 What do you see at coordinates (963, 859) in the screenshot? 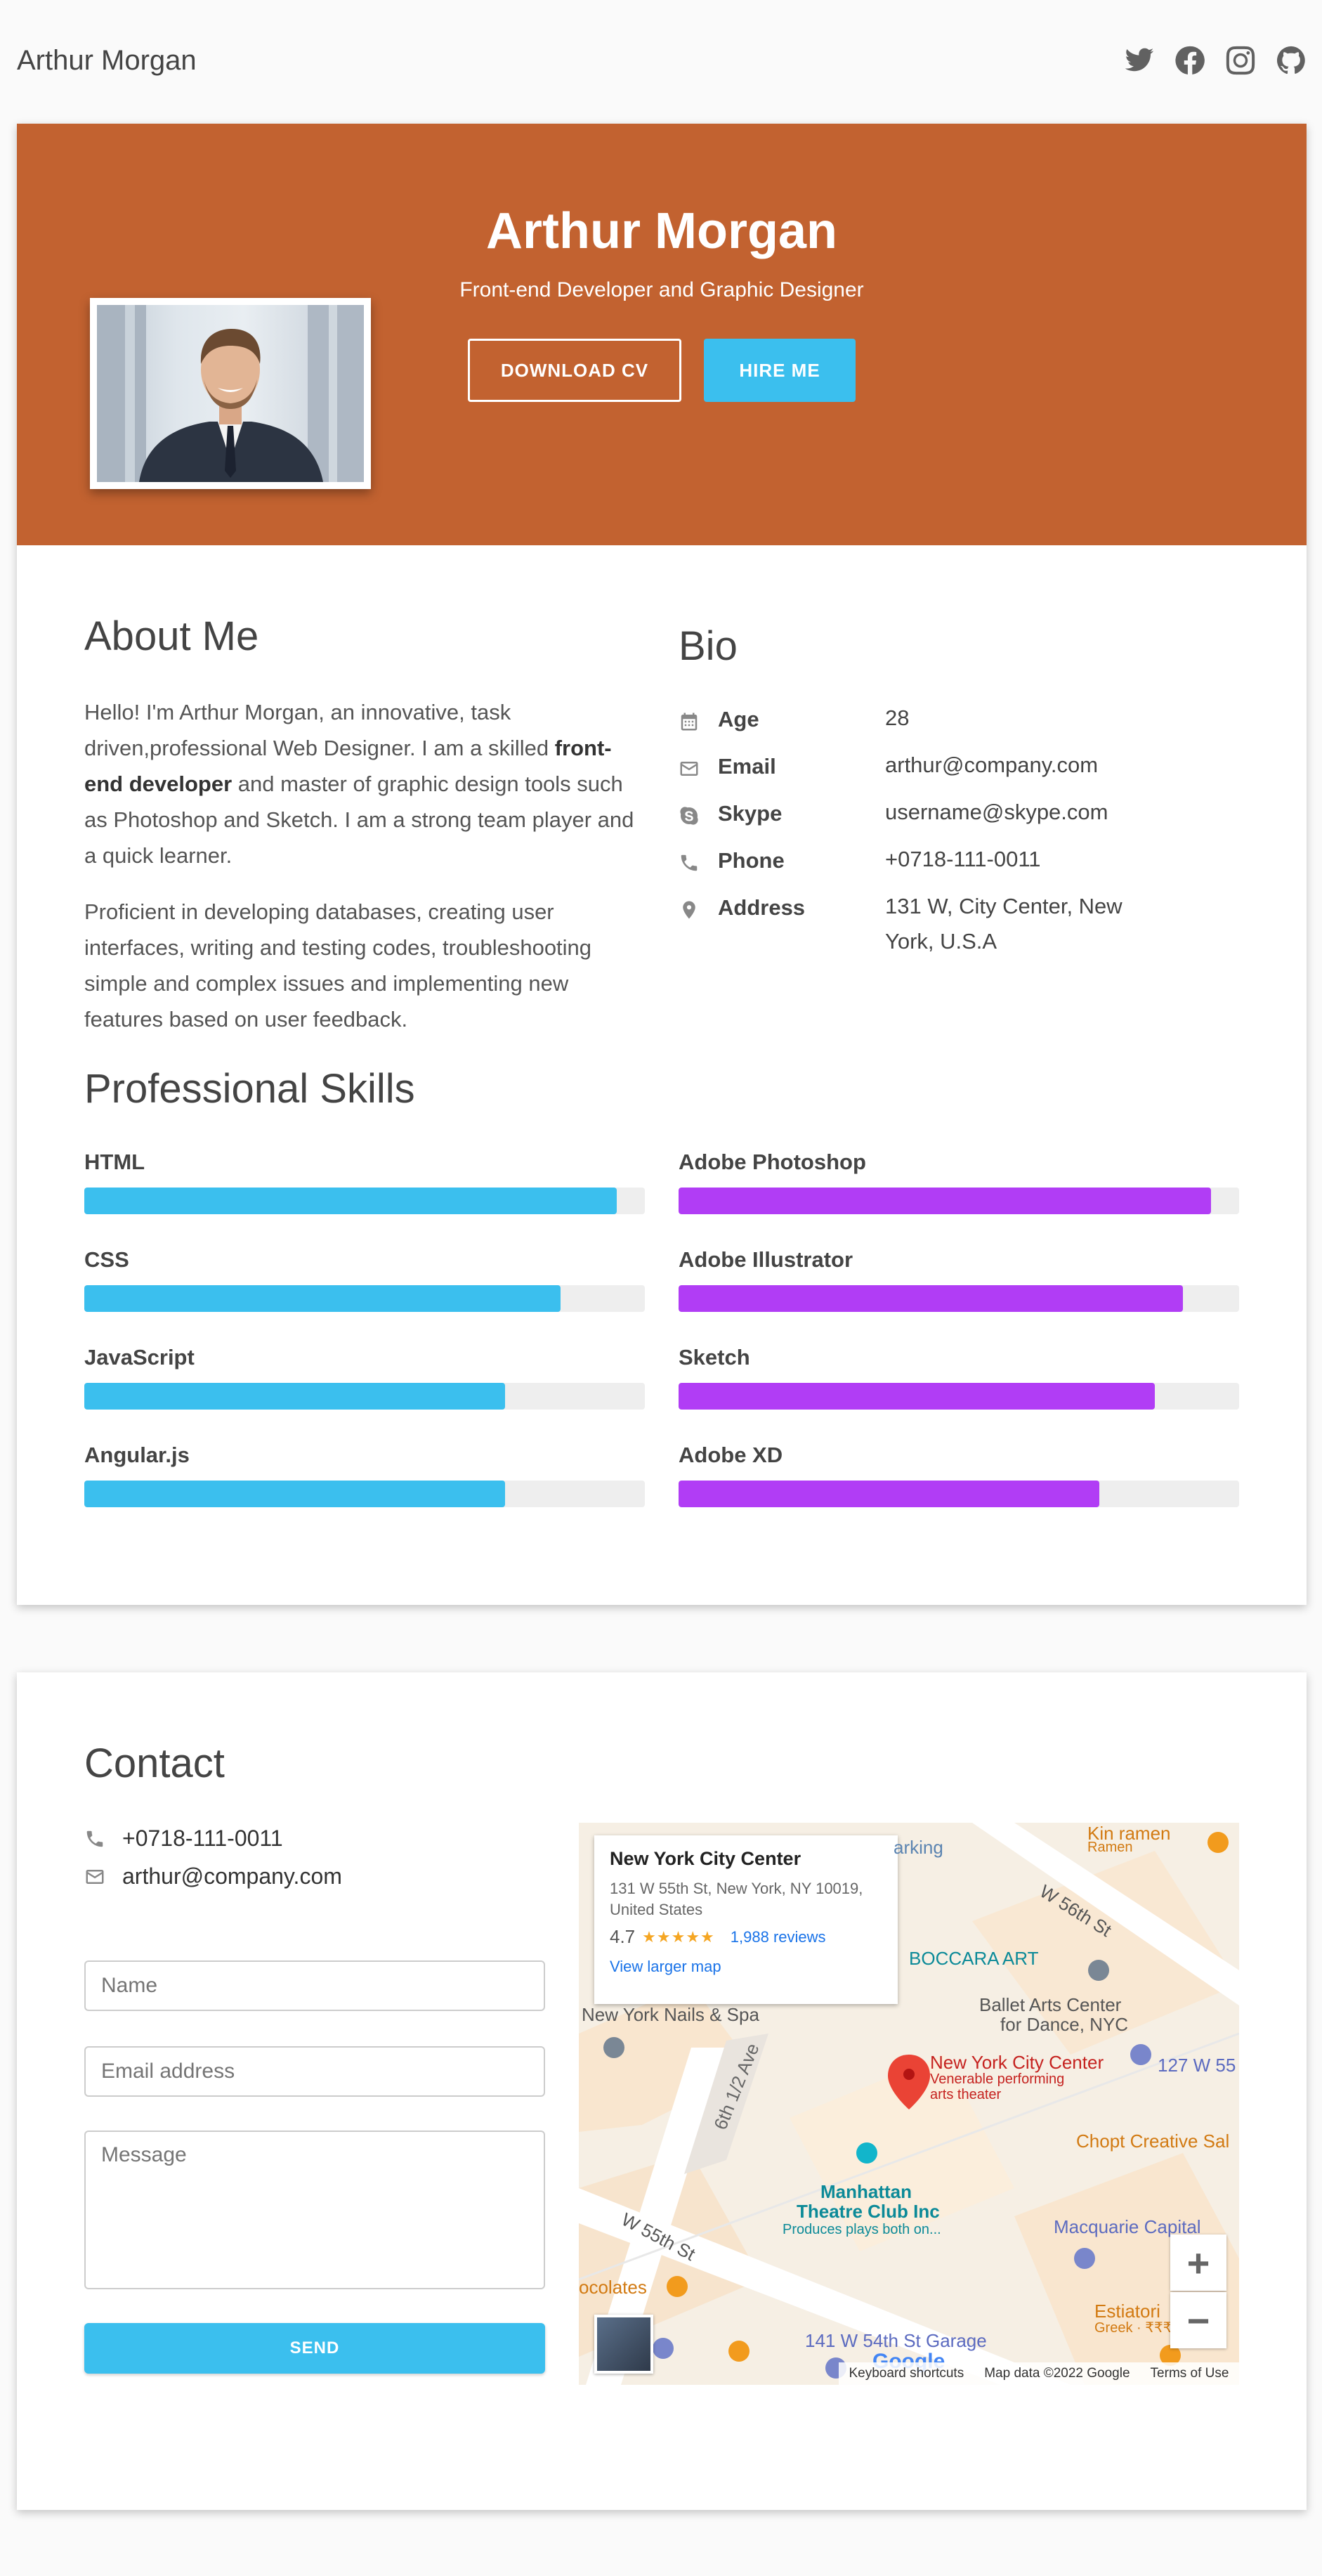
I see `bio-value: +0718-111-0011` at bounding box center [963, 859].